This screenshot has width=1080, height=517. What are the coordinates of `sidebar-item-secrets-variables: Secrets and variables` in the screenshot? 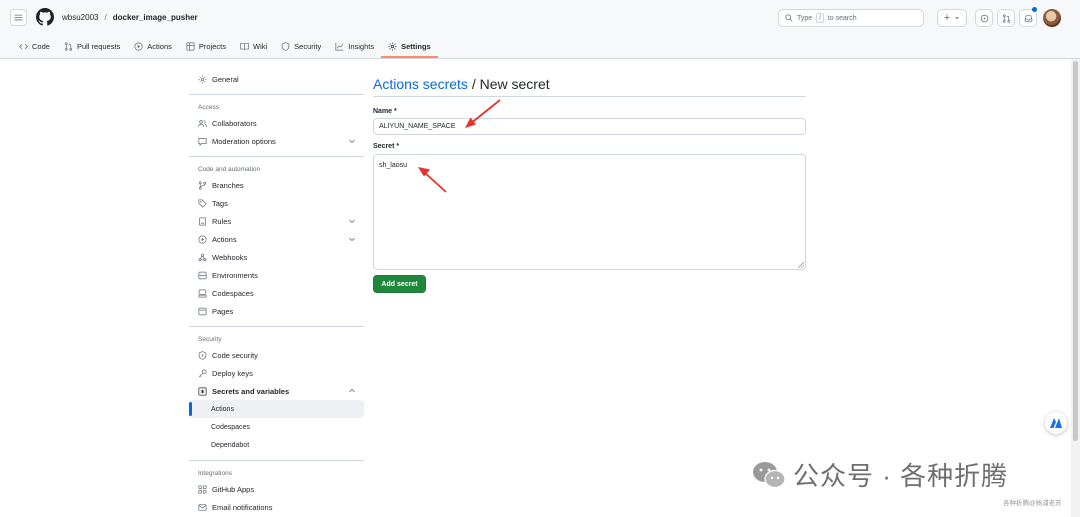 It's located at (276, 391).